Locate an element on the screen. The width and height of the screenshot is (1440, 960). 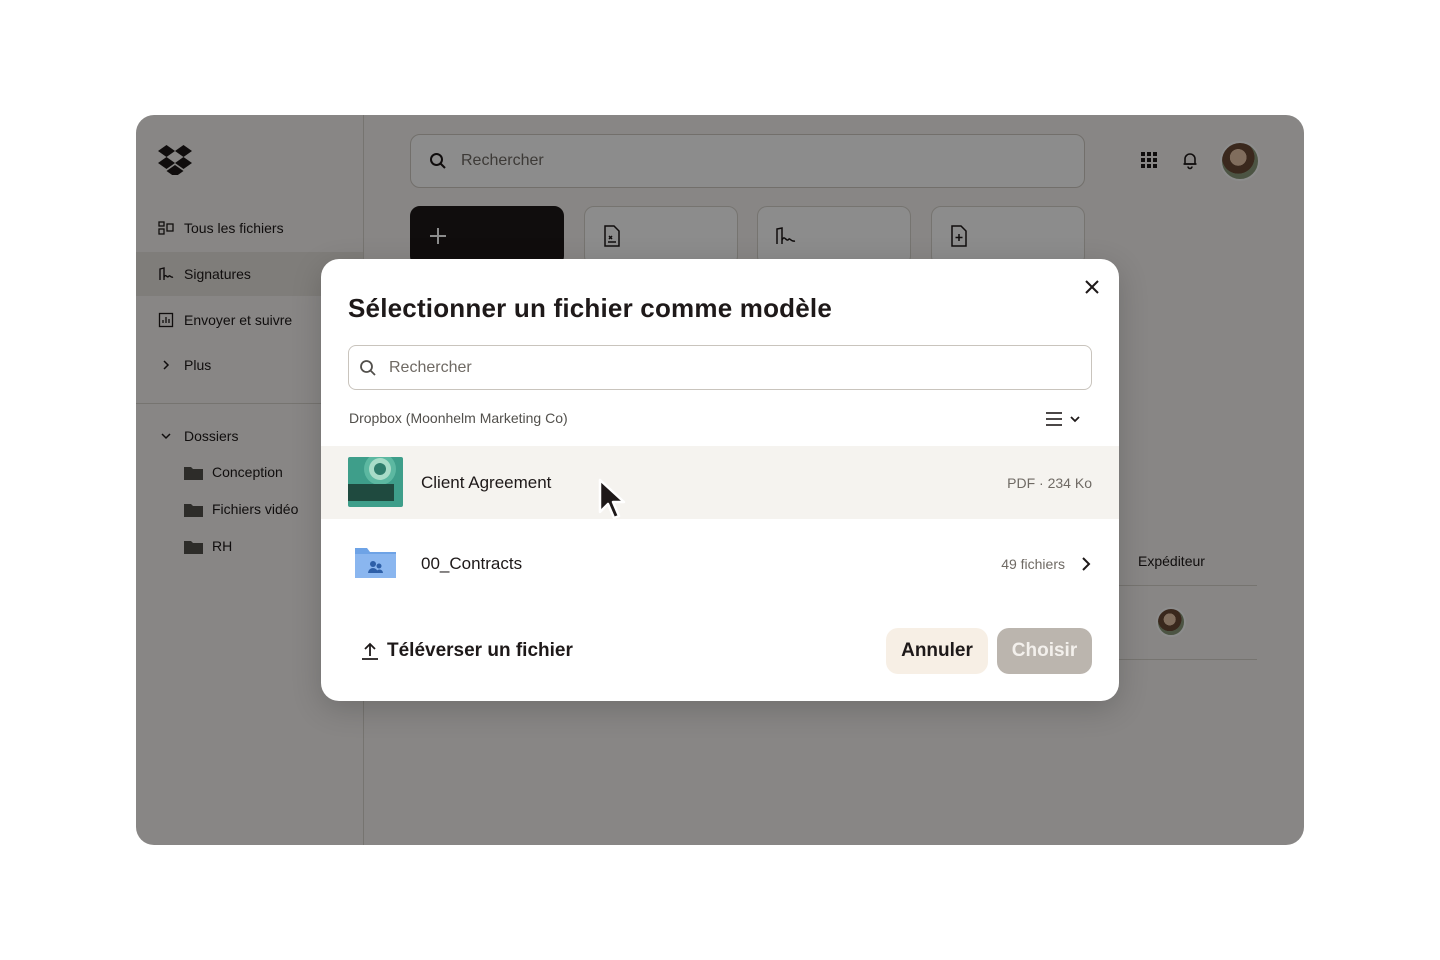
file-meta: PDF · 234 Ko is located at coordinates (1049, 482).